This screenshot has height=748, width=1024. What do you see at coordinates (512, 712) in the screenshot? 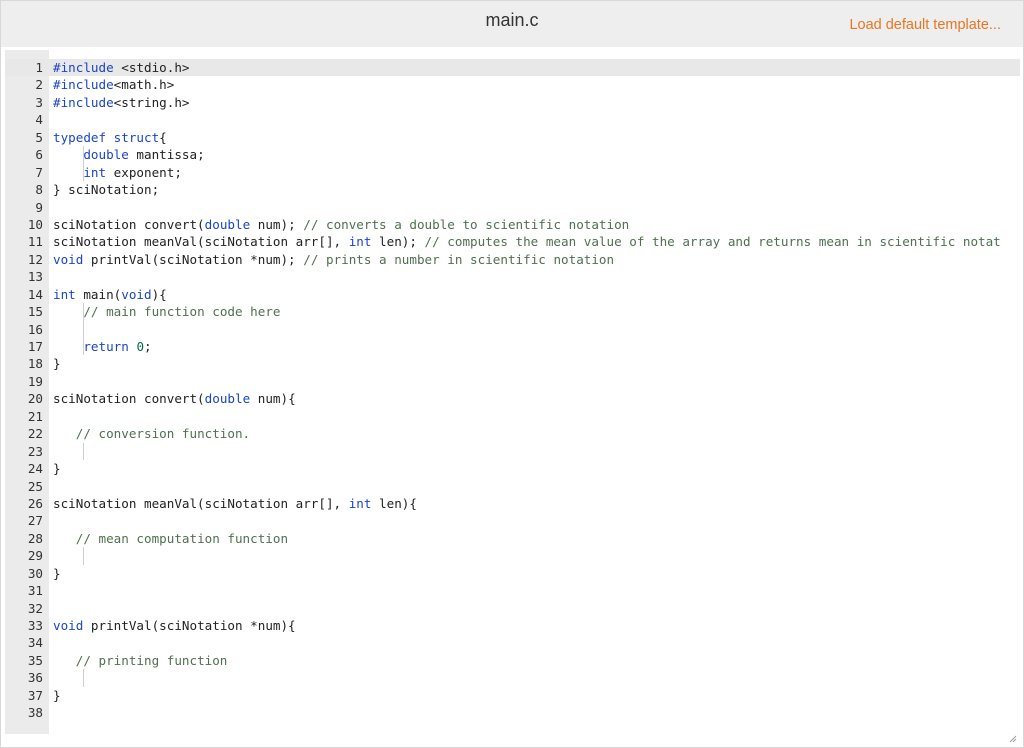
I see `code-line: 38` at bounding box center [512, 712].